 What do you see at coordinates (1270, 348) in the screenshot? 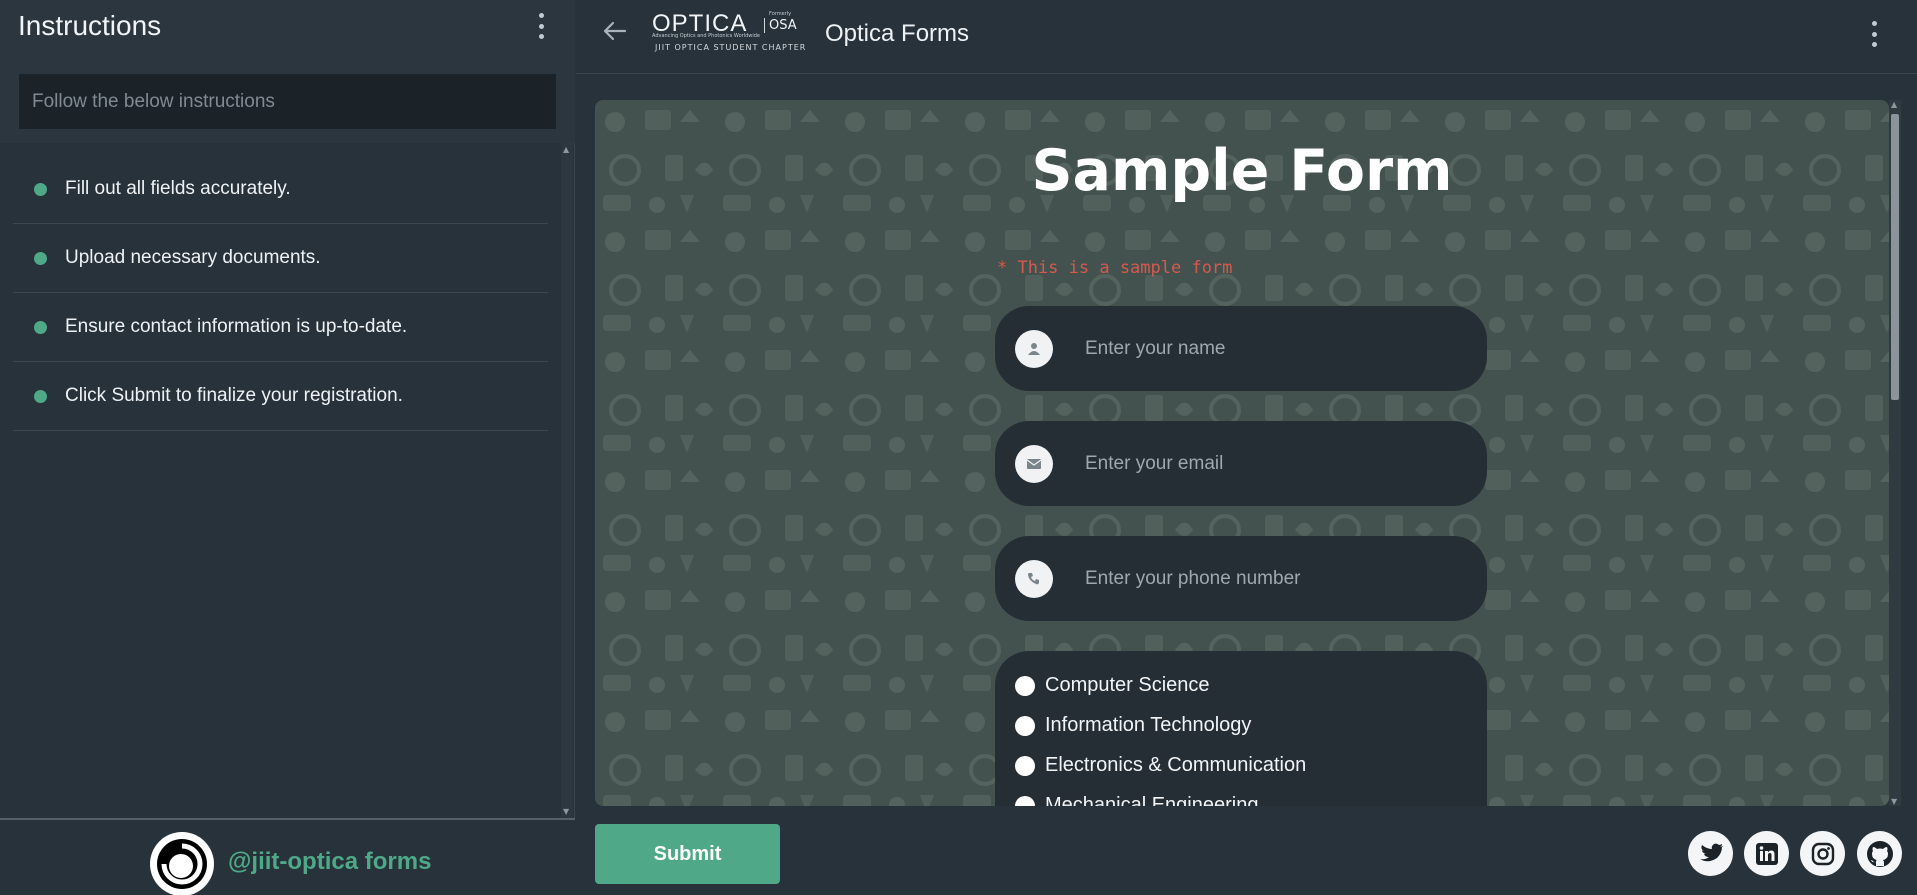
I see `name-input` at bounding box center [1270, 348].